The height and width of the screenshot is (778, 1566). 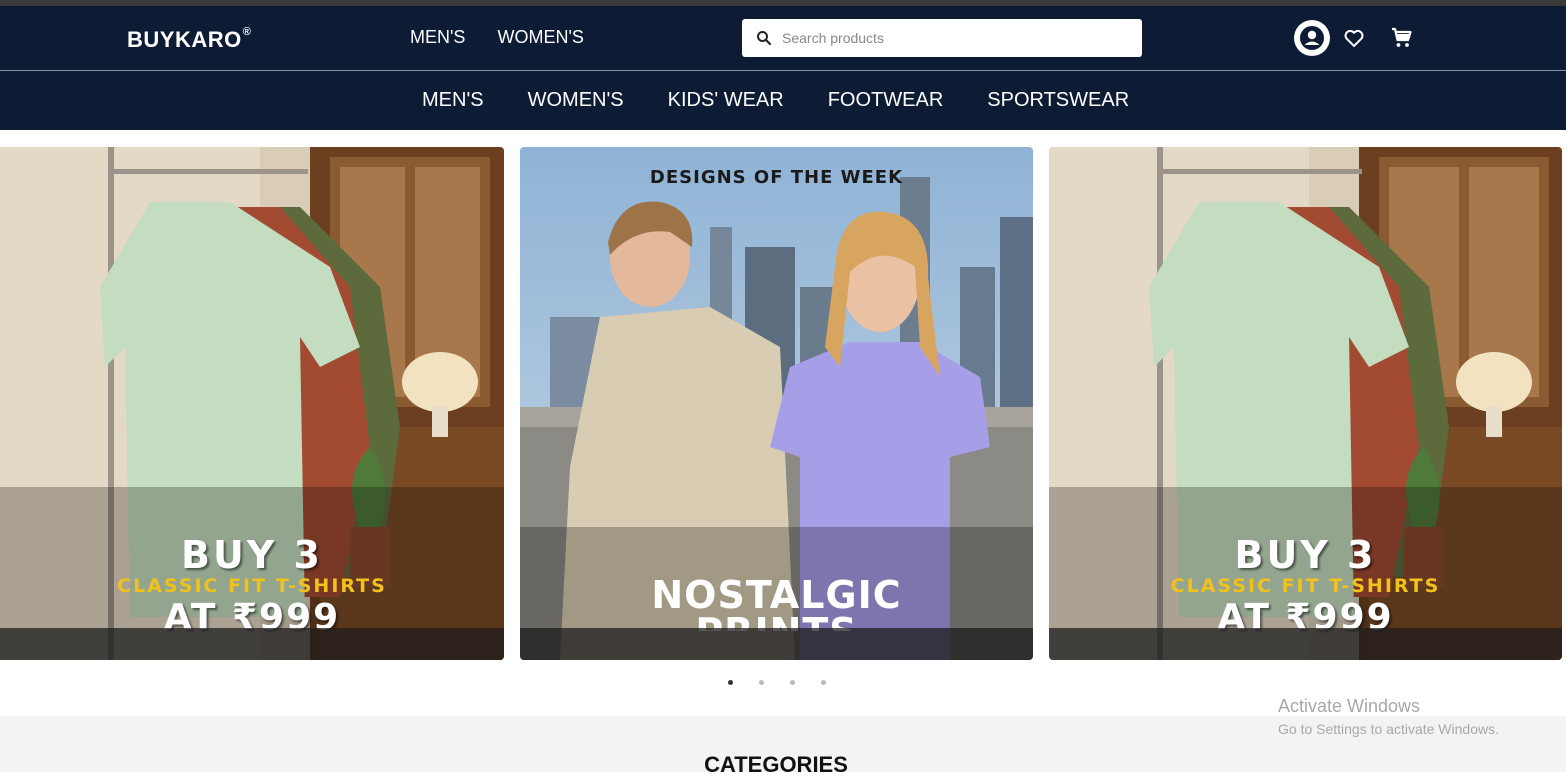 What do you see at coordinates (437, 37) in the screenshot?
I see `header-nav-mens: MEN'S` at bounding box center [437, 37].